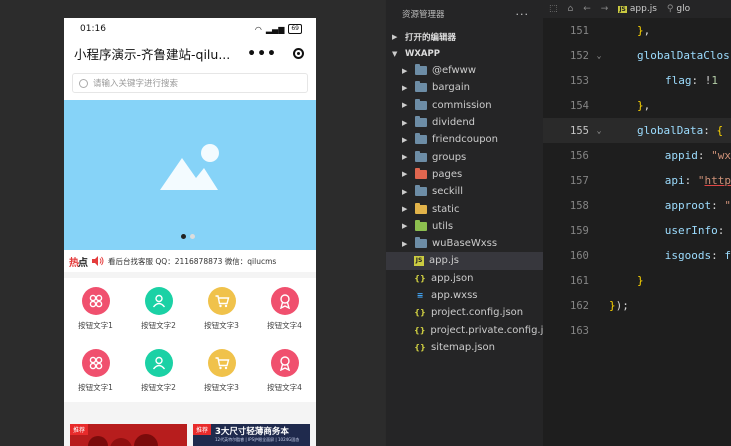 This screenshot has height=446, width=731. What do you see at coordinates (637, 305) in the screenshot?
I see `code-line: 162});` at bounding box center [637, 305].